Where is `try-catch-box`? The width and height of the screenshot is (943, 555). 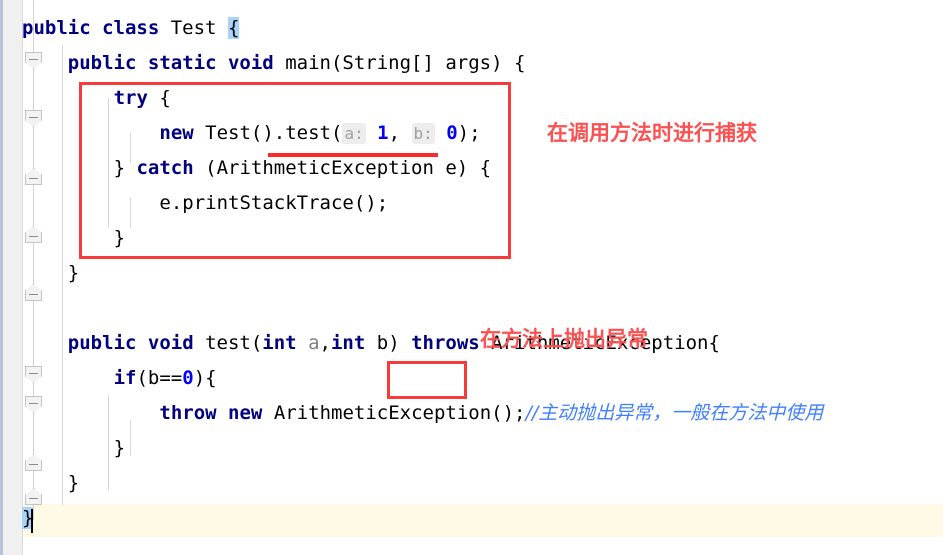 try-catch-box is located at coordinates (295, 170).